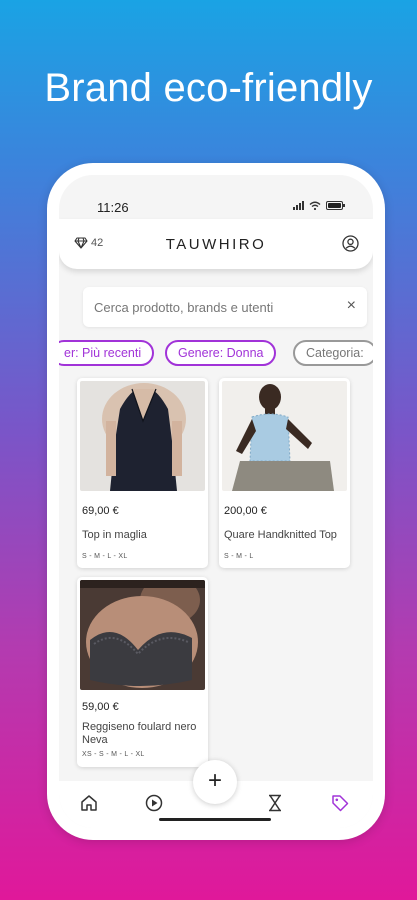 The height and width of the screenshot is (900, 417). What do you see at coordinates (335, 205) in the screenshot?
I see `battery-icon` at bounding box center [335, 205].